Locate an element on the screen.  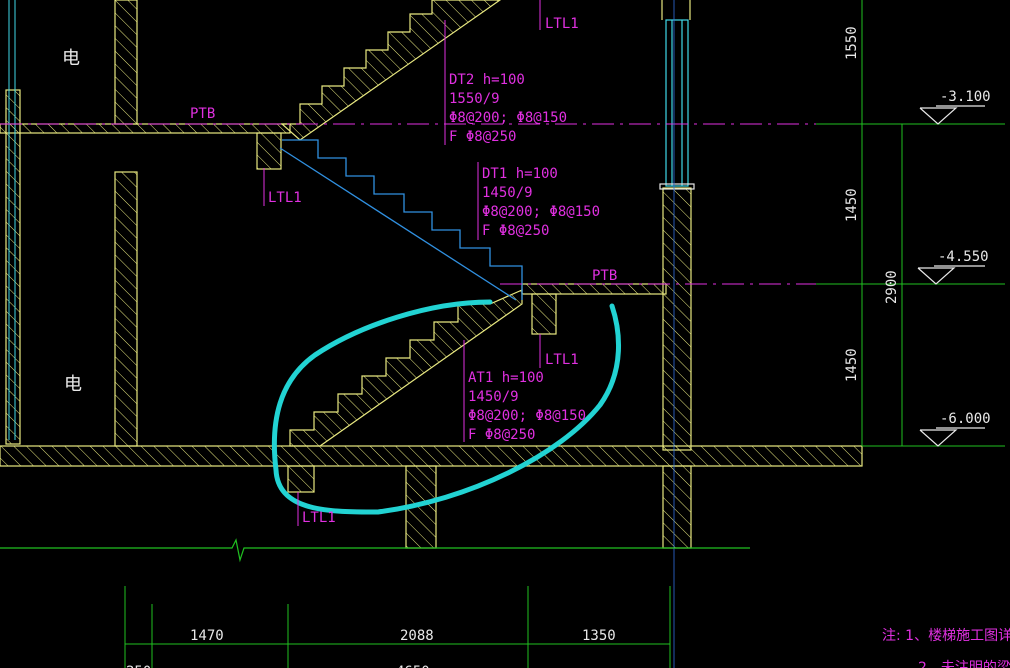
room-label-upper: 电 is located at coordinates (71, 58).